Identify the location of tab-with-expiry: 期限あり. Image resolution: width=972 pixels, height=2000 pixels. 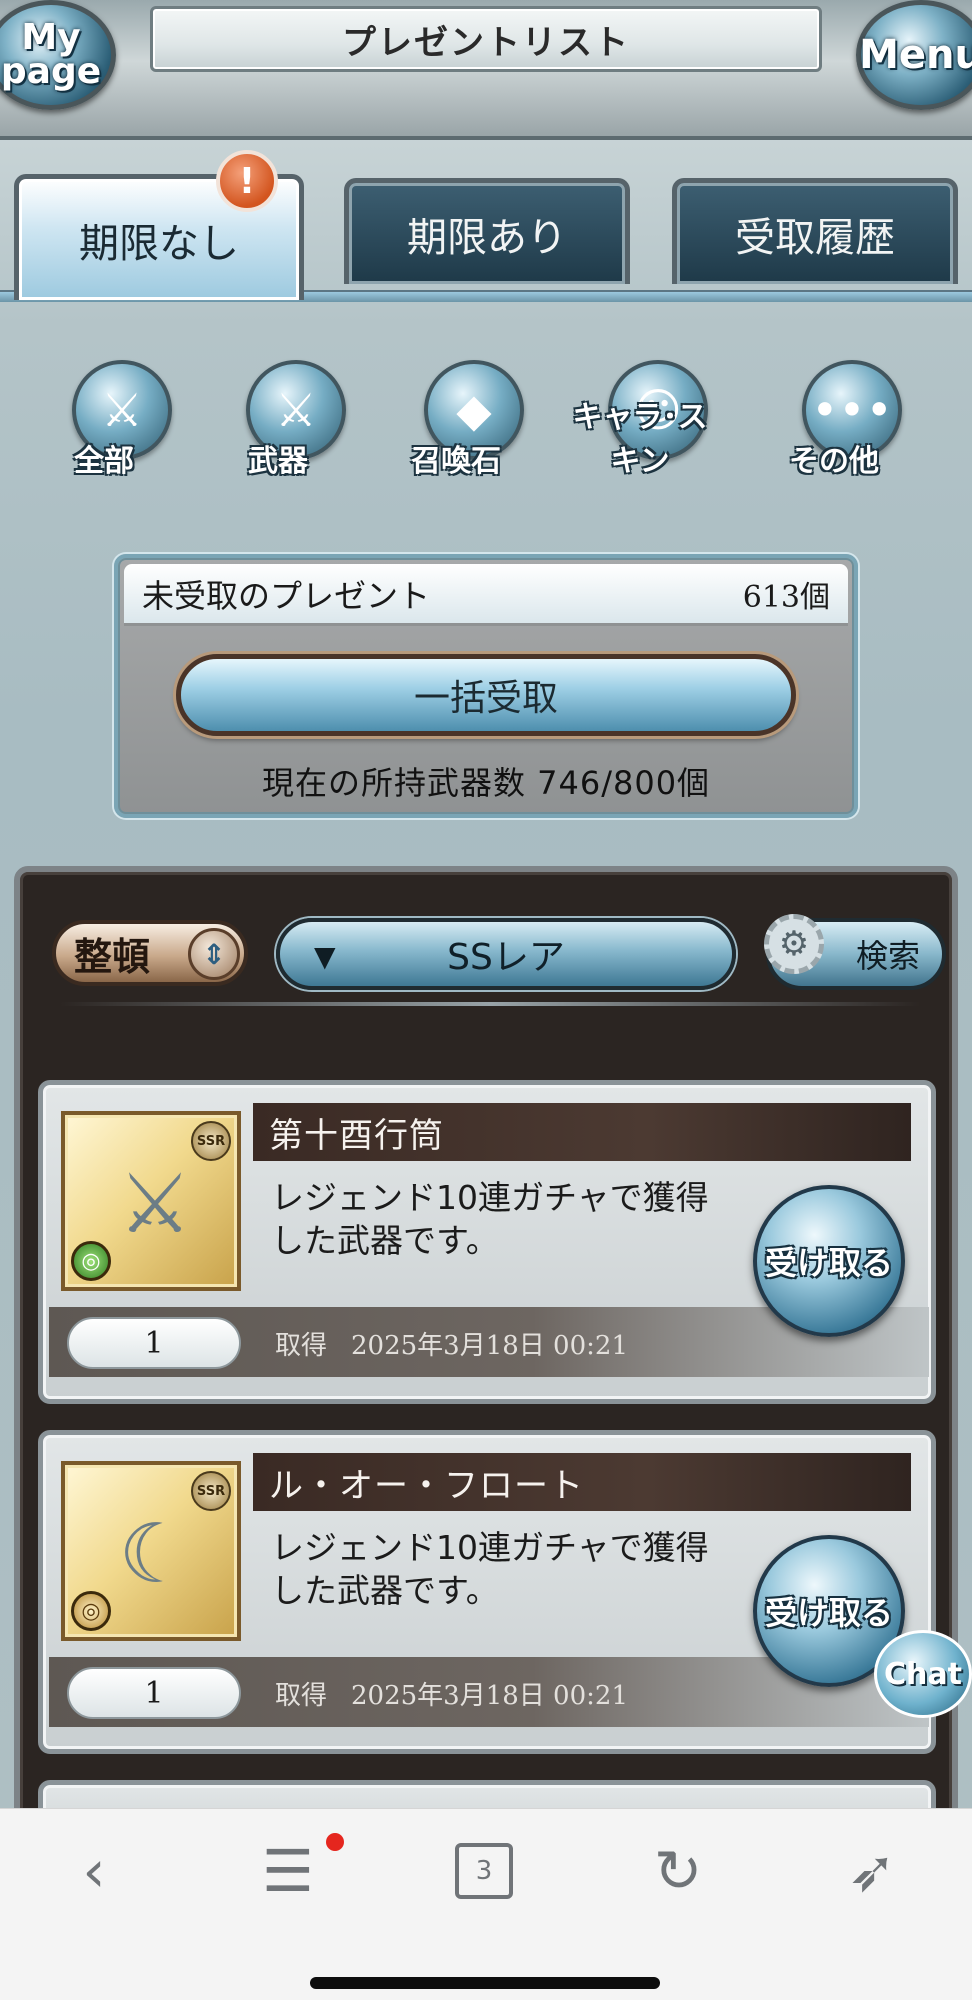
(487, 231).